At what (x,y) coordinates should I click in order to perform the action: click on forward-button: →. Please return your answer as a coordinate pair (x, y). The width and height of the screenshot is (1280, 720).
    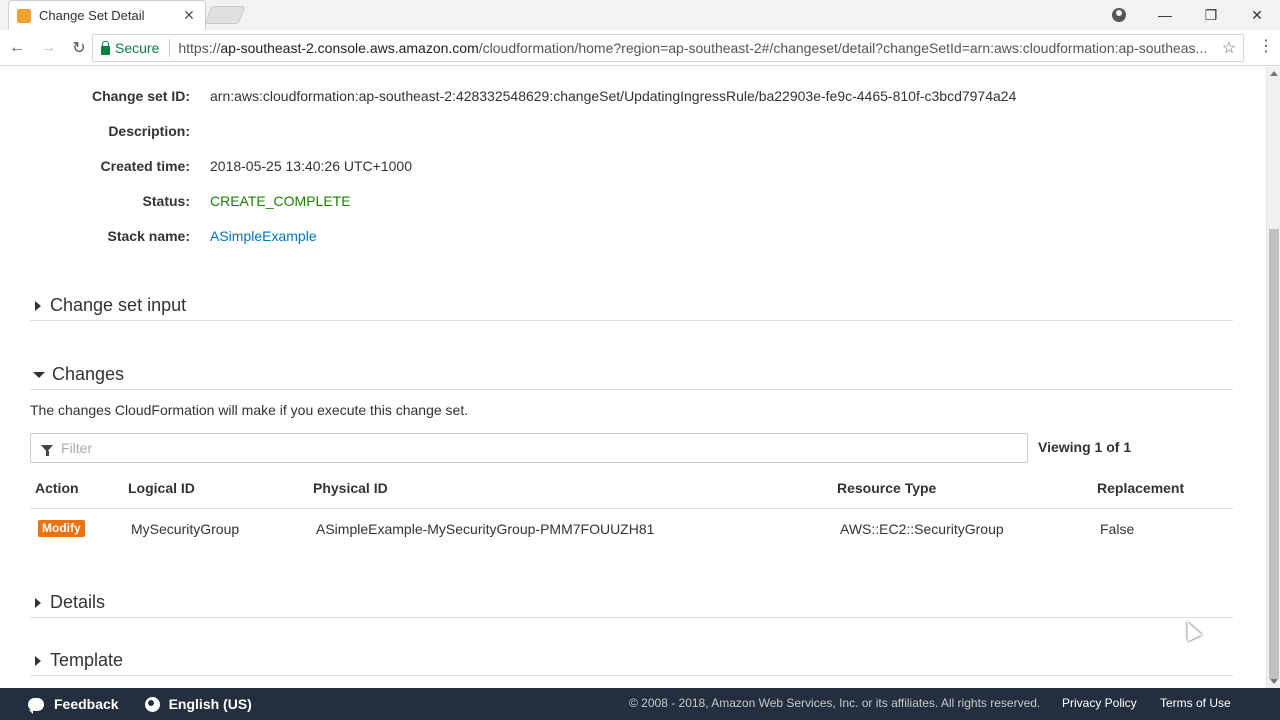
    Looking at the image, I should click on (48, 48).